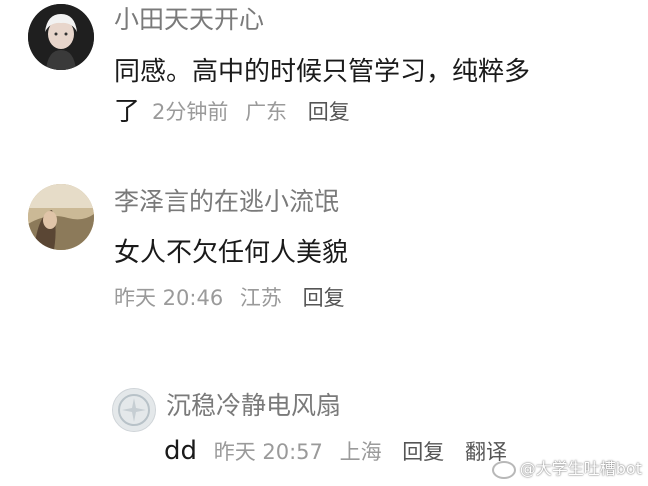 The width and height of the screenshot is (648, 486). What do you see at coordinates (127, 112) in the screenshot?
I see `comment-text-continued: 了` at bounding box center [127, 112].